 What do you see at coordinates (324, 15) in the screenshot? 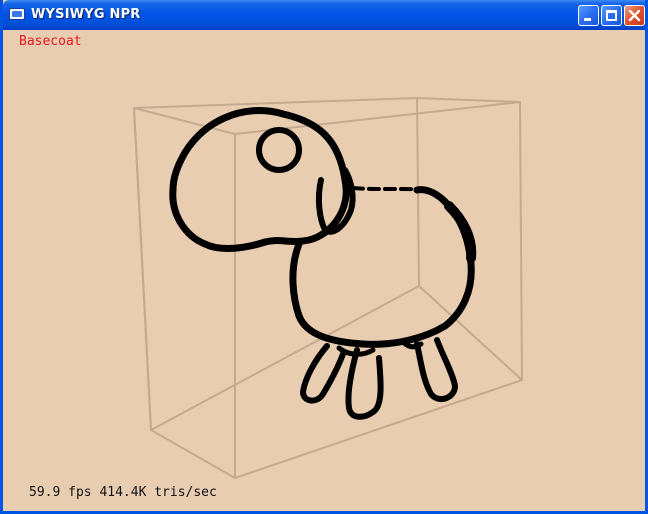
I see `title-bar: WYSIWYG NPR` at bounding box center [324, 15].